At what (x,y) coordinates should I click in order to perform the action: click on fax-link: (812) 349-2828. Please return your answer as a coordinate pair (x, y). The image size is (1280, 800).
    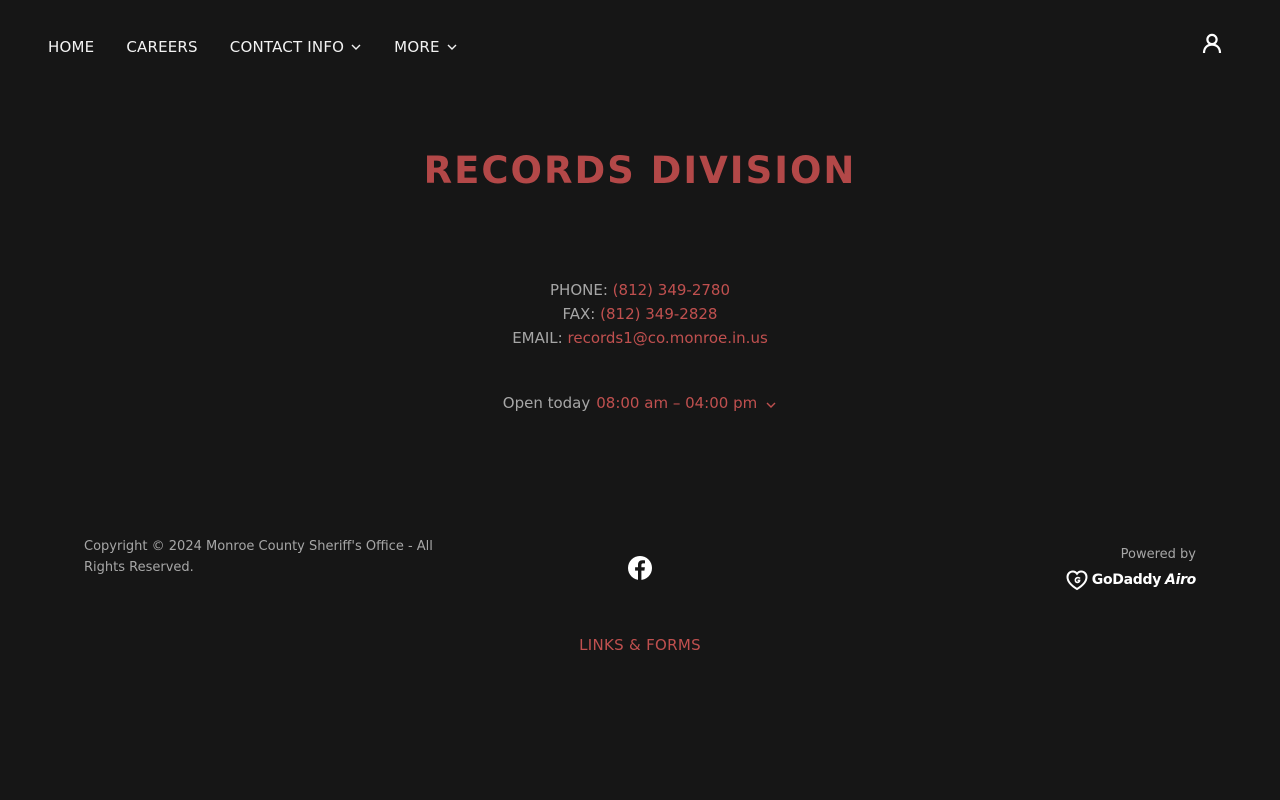
    Looking at the image, I should click on (658, 314).